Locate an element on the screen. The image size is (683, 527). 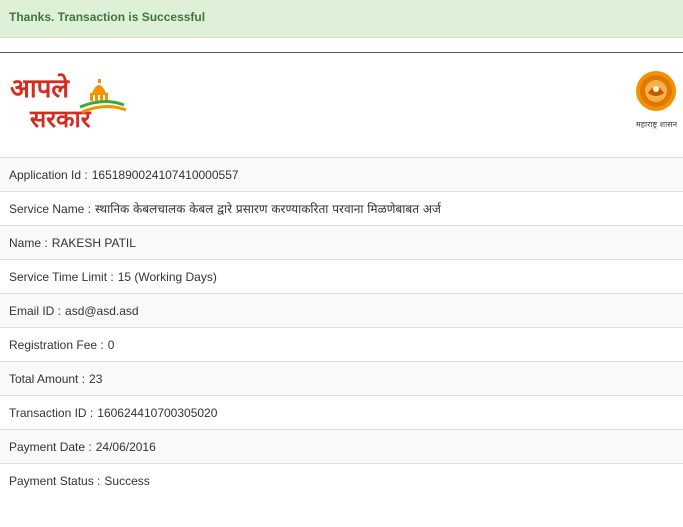
detail-row-service-time-limit: Service Time Limit : 15 (Working Days) is located at coordinates (341, 276).